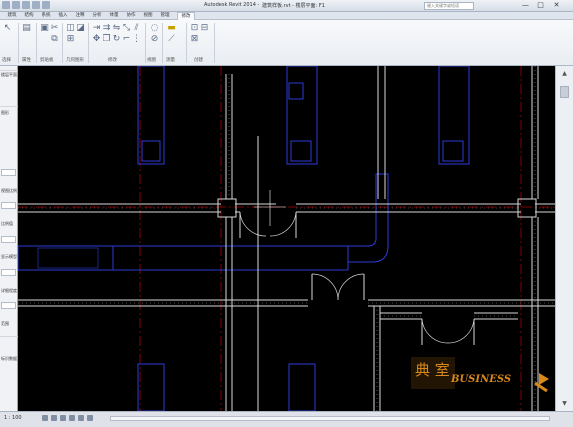 The image size is (573, 427). Describe the element at coordinates (47, 60) in the screenshot. I see `panel-clipboard-label: 剪贴板` at that location.